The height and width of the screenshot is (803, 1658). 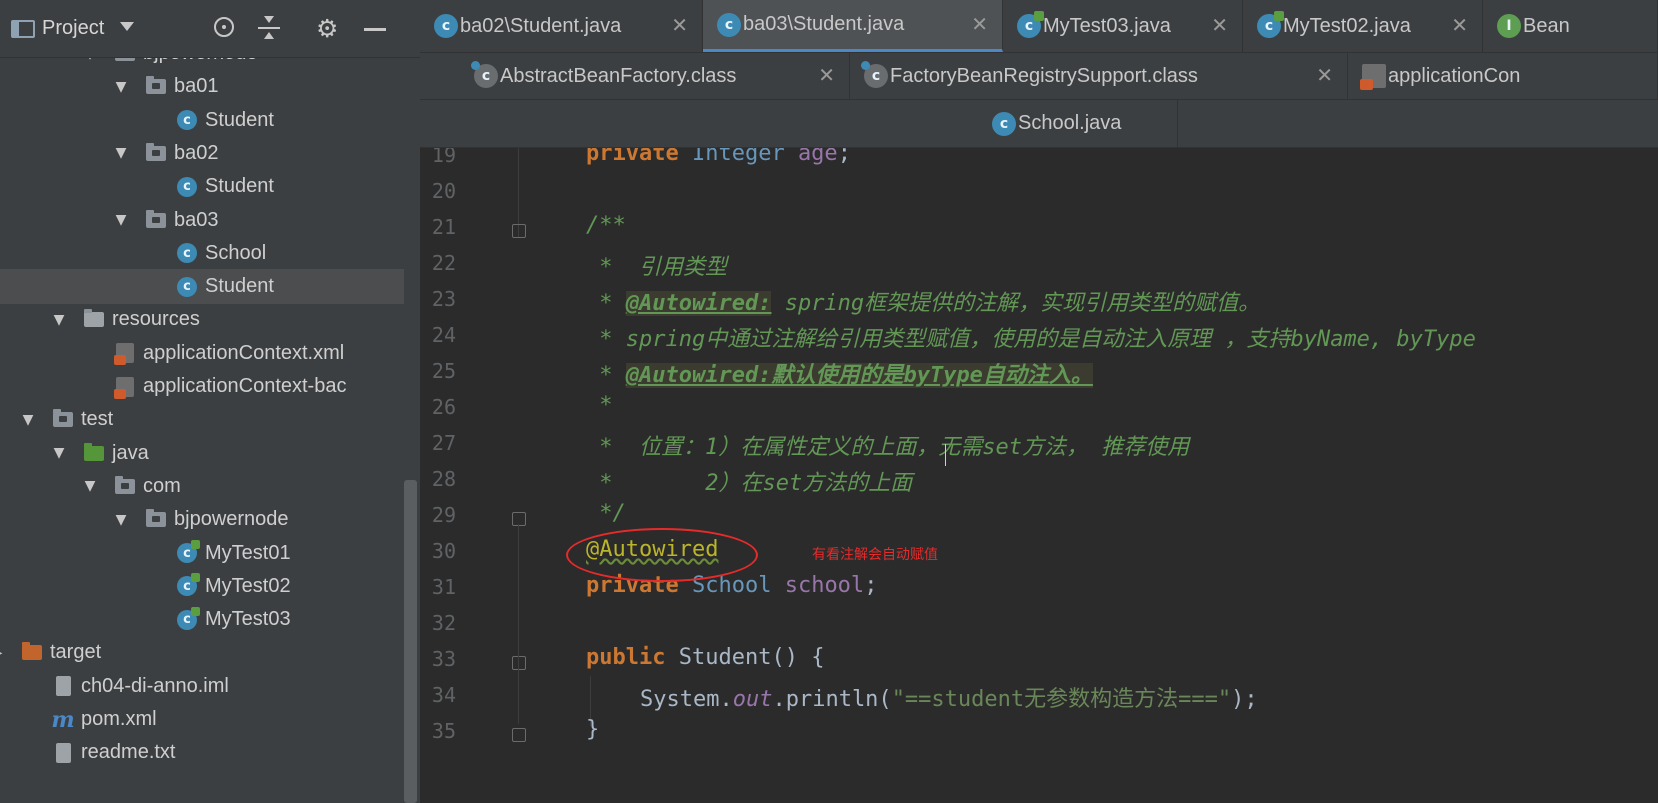 What do you see at coordinates (888, 447) in the screenshot?
I see `code-line-27: * 位置：1）在属性定义的上面，无需set方法， 推荐使用` at bounding box center [888, 447].